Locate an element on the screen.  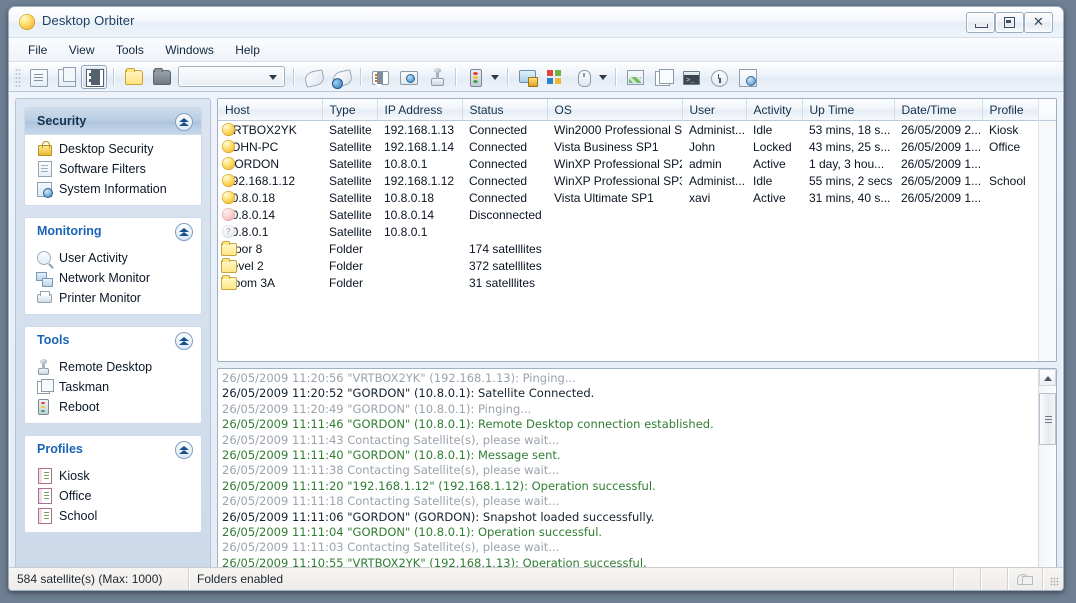
remote-control-button is located at coordinates (436, 77).